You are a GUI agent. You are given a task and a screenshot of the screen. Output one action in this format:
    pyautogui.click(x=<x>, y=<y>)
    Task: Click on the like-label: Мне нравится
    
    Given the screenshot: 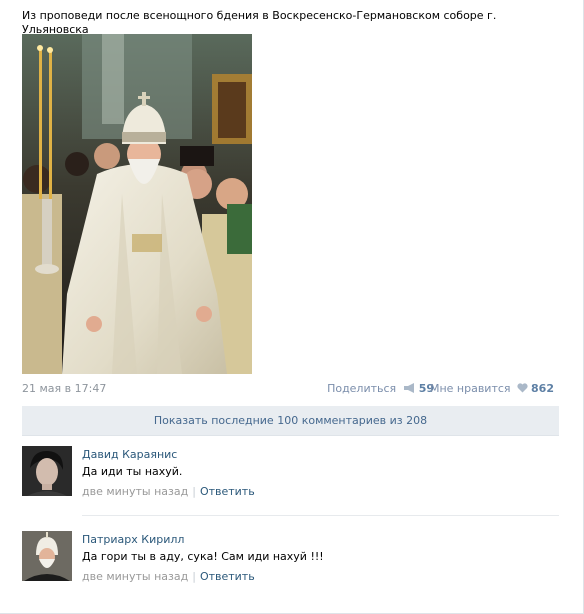 What is the action you would take?
    pyautogui.click(x=470, y=388)
    